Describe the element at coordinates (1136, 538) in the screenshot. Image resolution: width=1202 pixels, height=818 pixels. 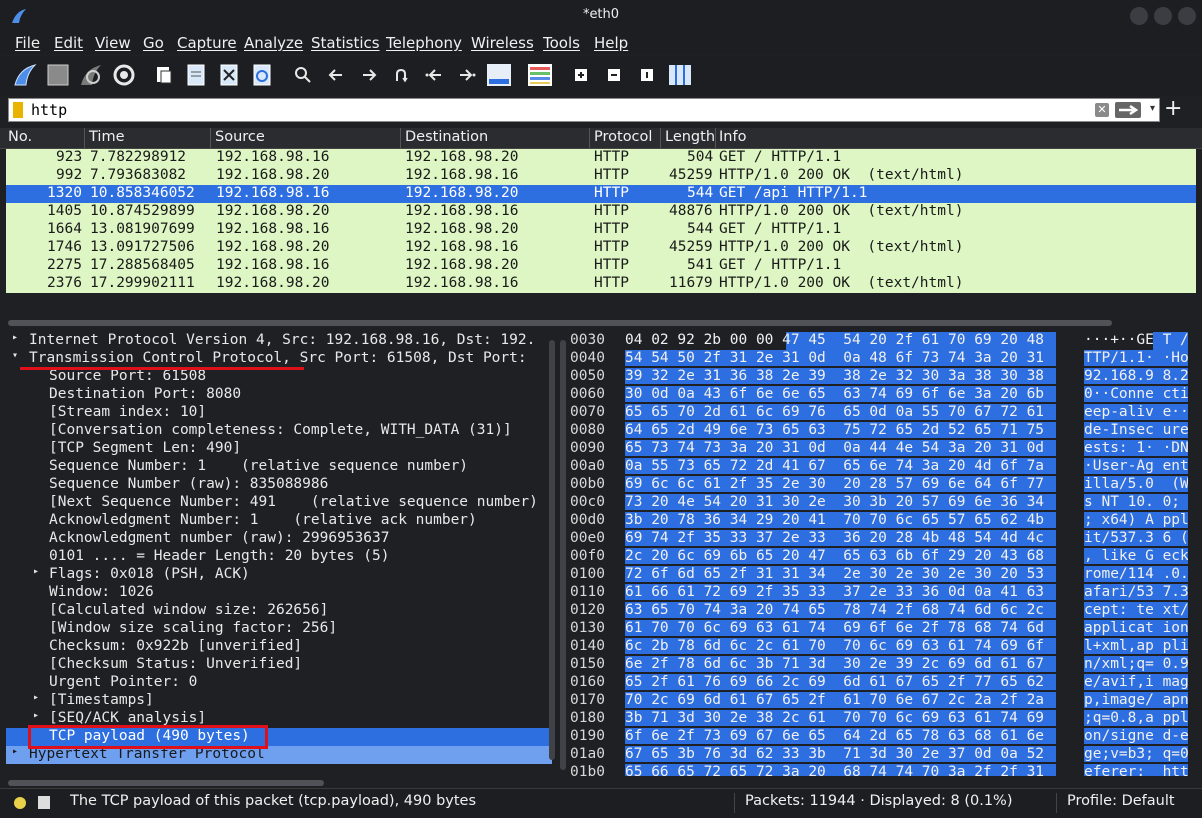
I see `bytes-ascii: it/537.3 6 (KHTML` at that location.